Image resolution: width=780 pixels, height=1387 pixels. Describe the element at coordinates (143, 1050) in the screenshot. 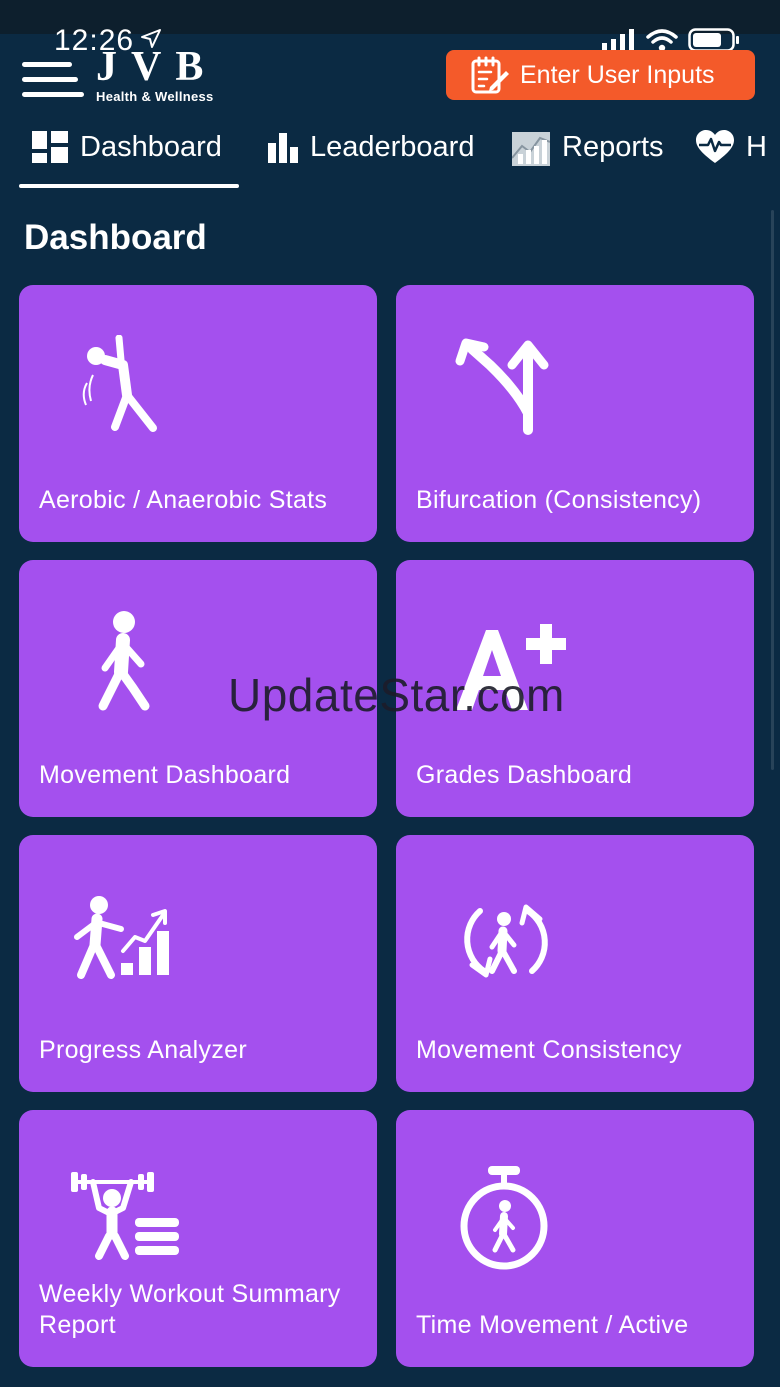

I see `card-label: Progress Analyzer` at that location.